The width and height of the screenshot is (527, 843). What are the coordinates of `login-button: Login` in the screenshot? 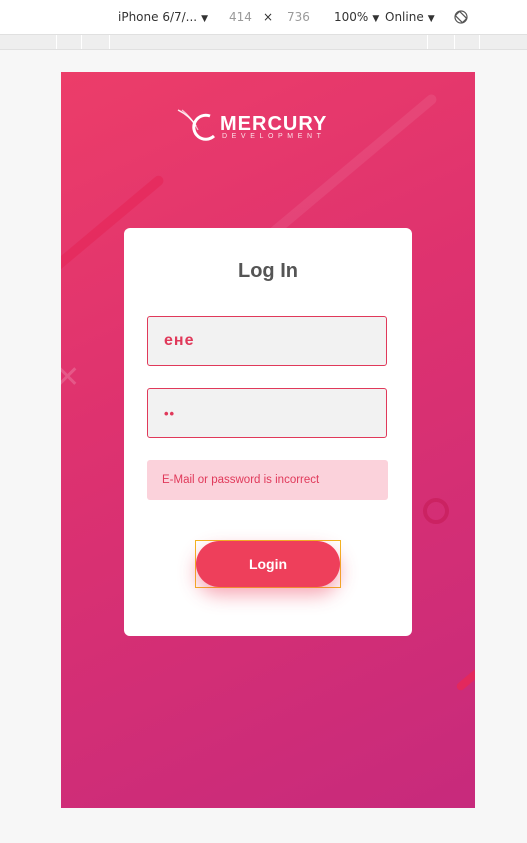 It's located at (268, 564).